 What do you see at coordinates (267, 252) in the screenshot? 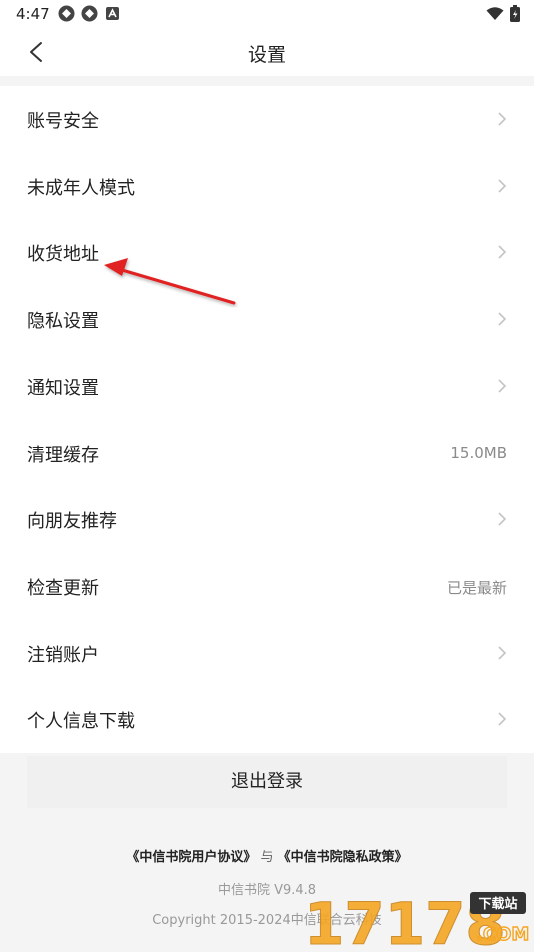
I see `settings-item-shipping-address: 收货地址` at bounding box center [267, 252].